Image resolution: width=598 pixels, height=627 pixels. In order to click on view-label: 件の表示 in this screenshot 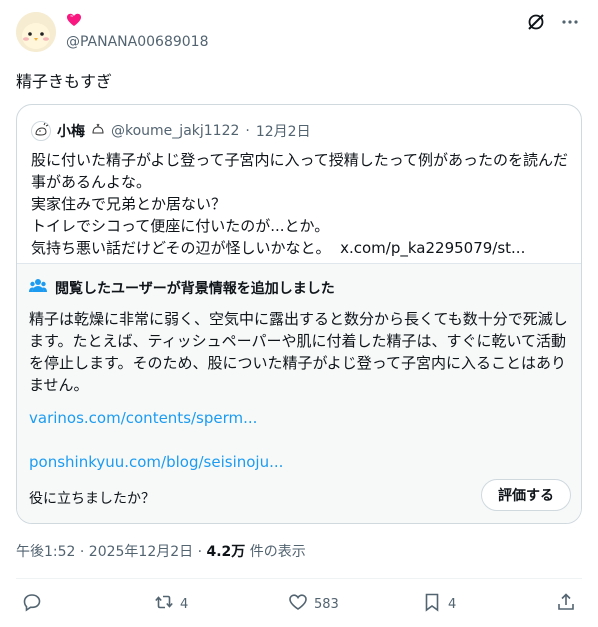, I will do `click(275, 552)`.